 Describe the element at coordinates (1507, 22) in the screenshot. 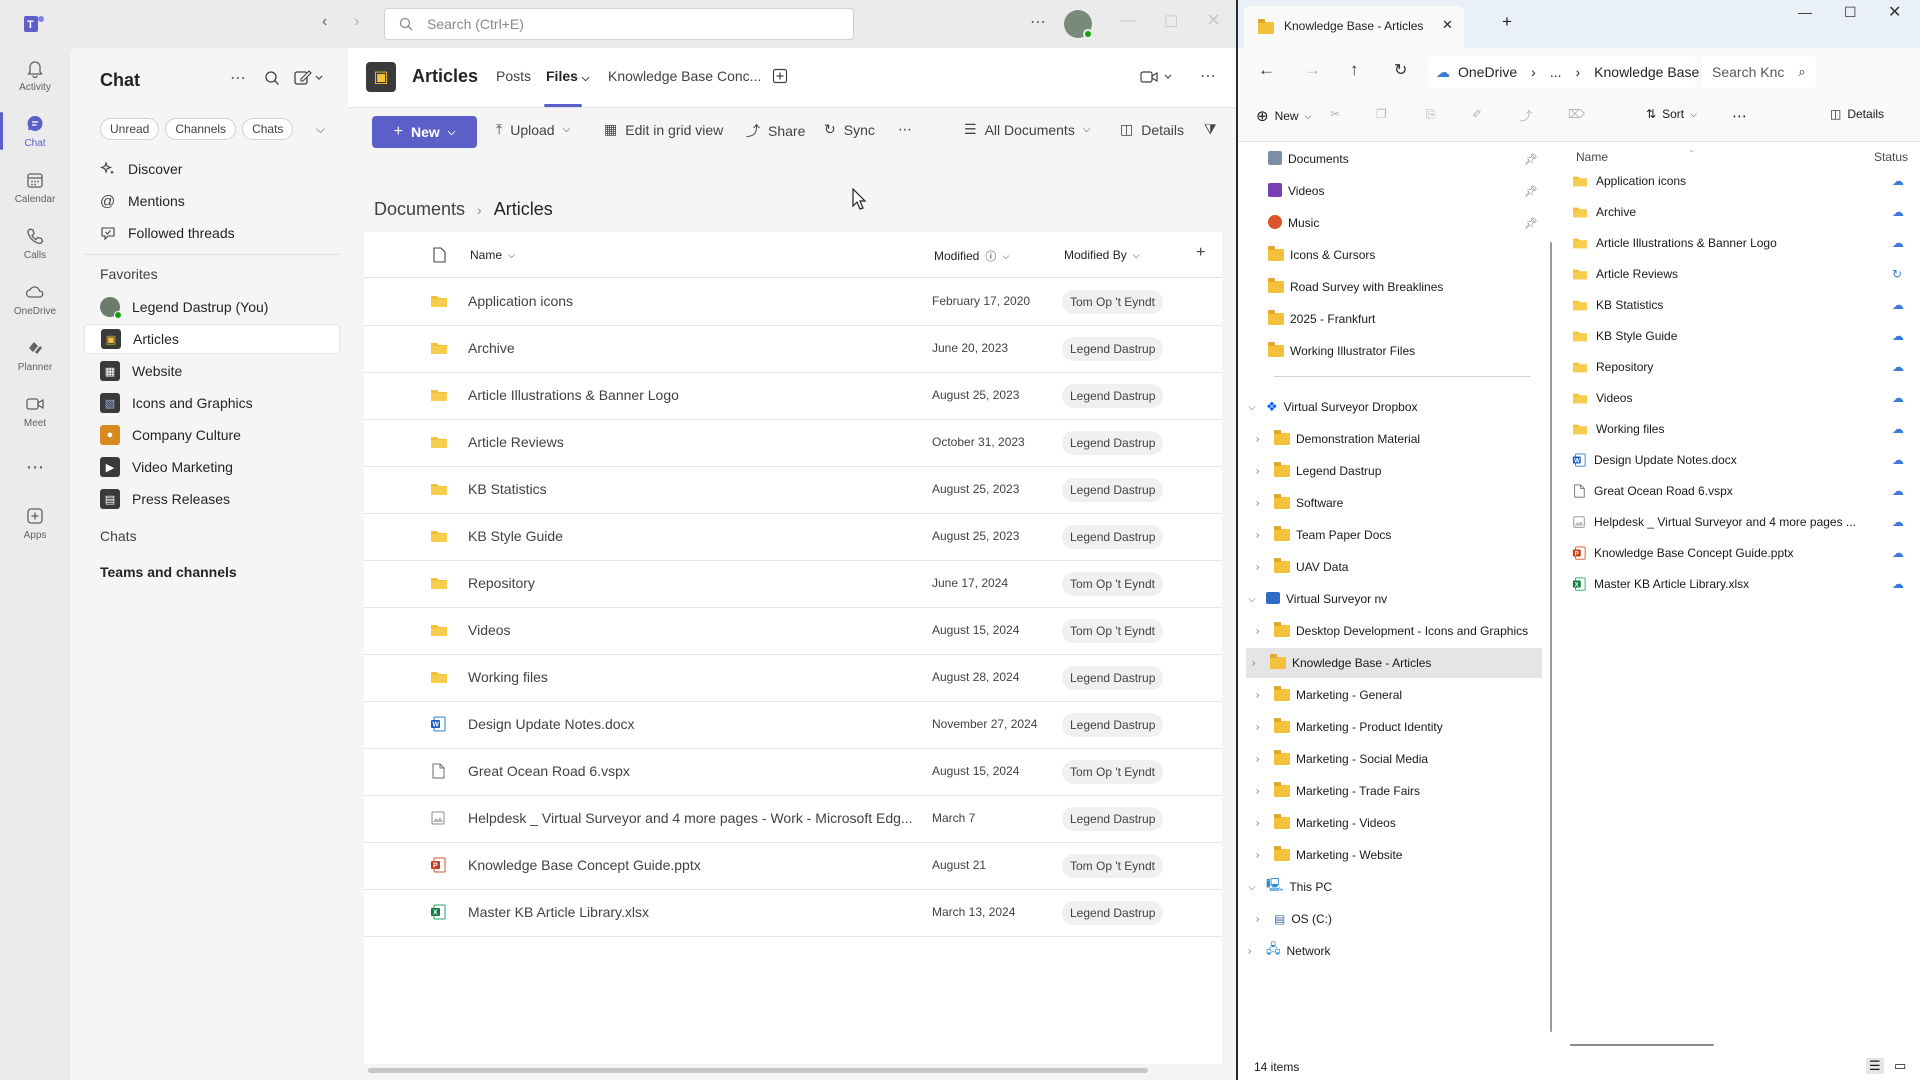

I see `new-tab-icon: +` at that location.